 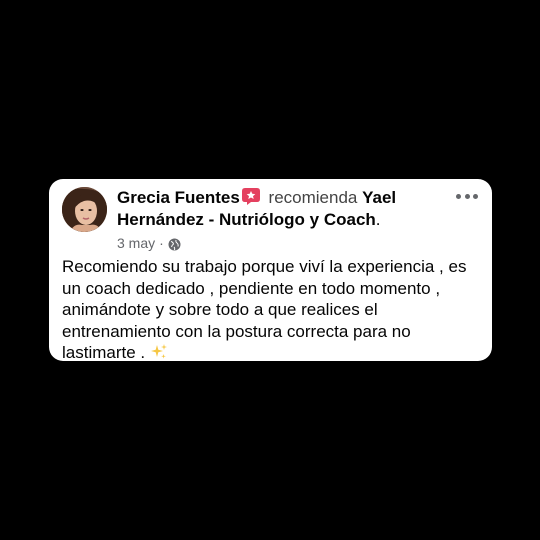 I want to click on author-name: Grecia Fuentes, so click(x=178, y=197).